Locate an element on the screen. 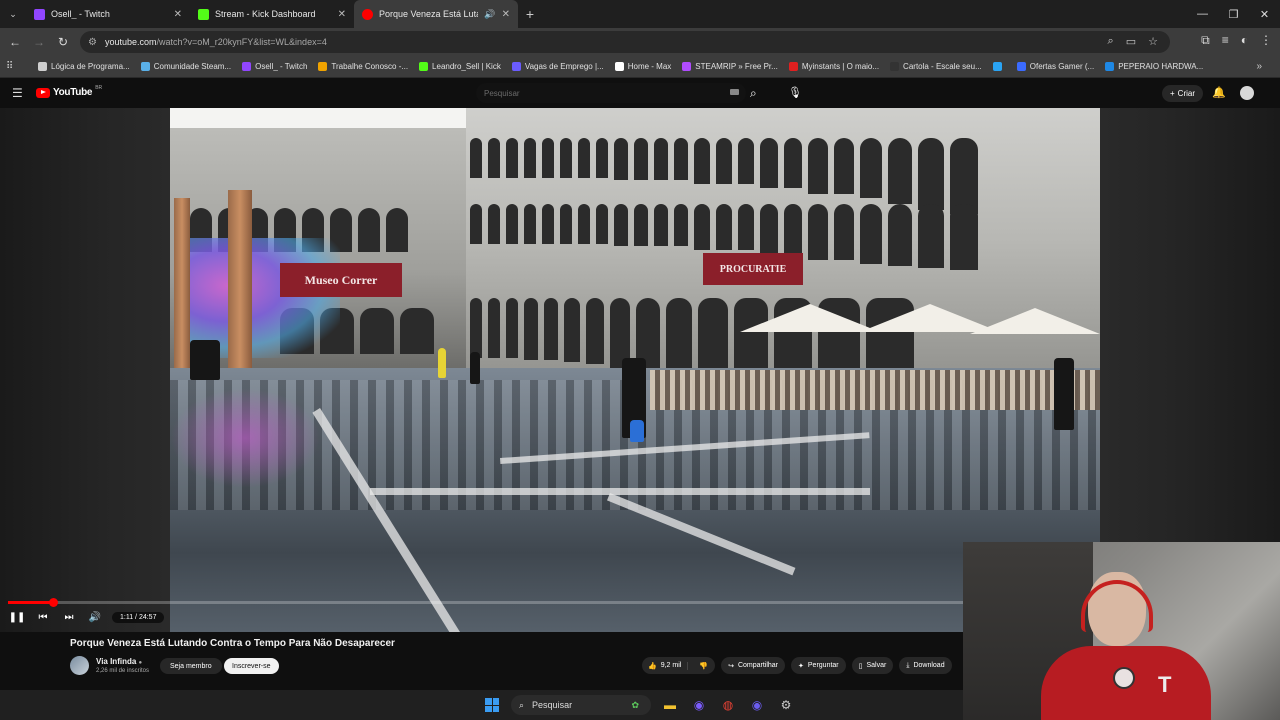 Image resolution: width=1280 pixels, height=720 pixels. speaker-icon: 🔊 is located at coordinates (489, 14).